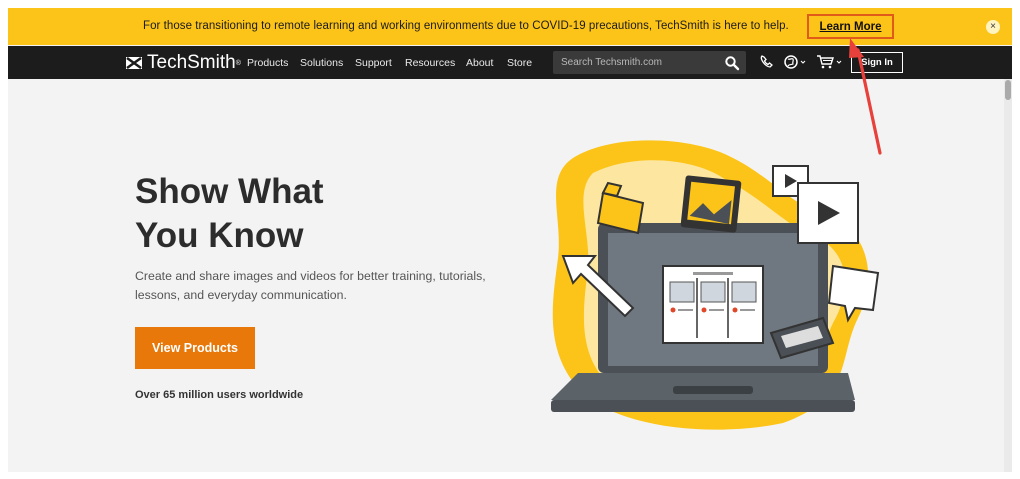 The width and height of the screenshot is (1020, 479). What do you see at coordinates (993, 27) in the screenshot?
I see `close-icon: ×` at bounding box center [993, 27].